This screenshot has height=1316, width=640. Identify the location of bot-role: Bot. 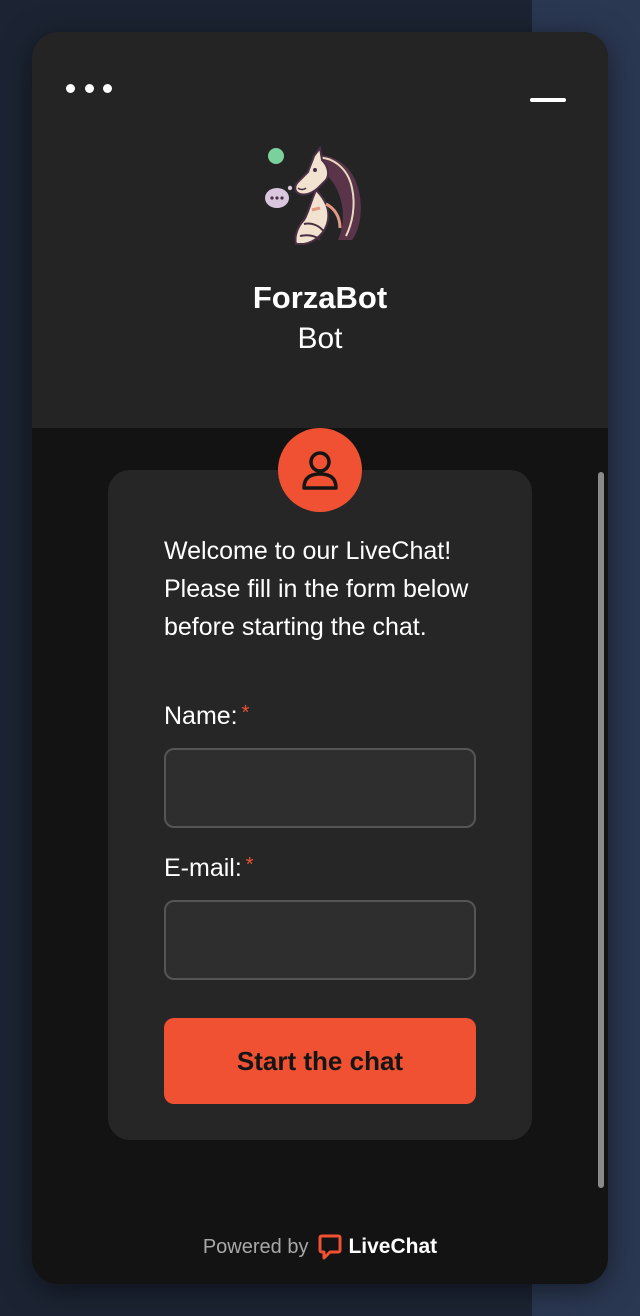
(320, 338).